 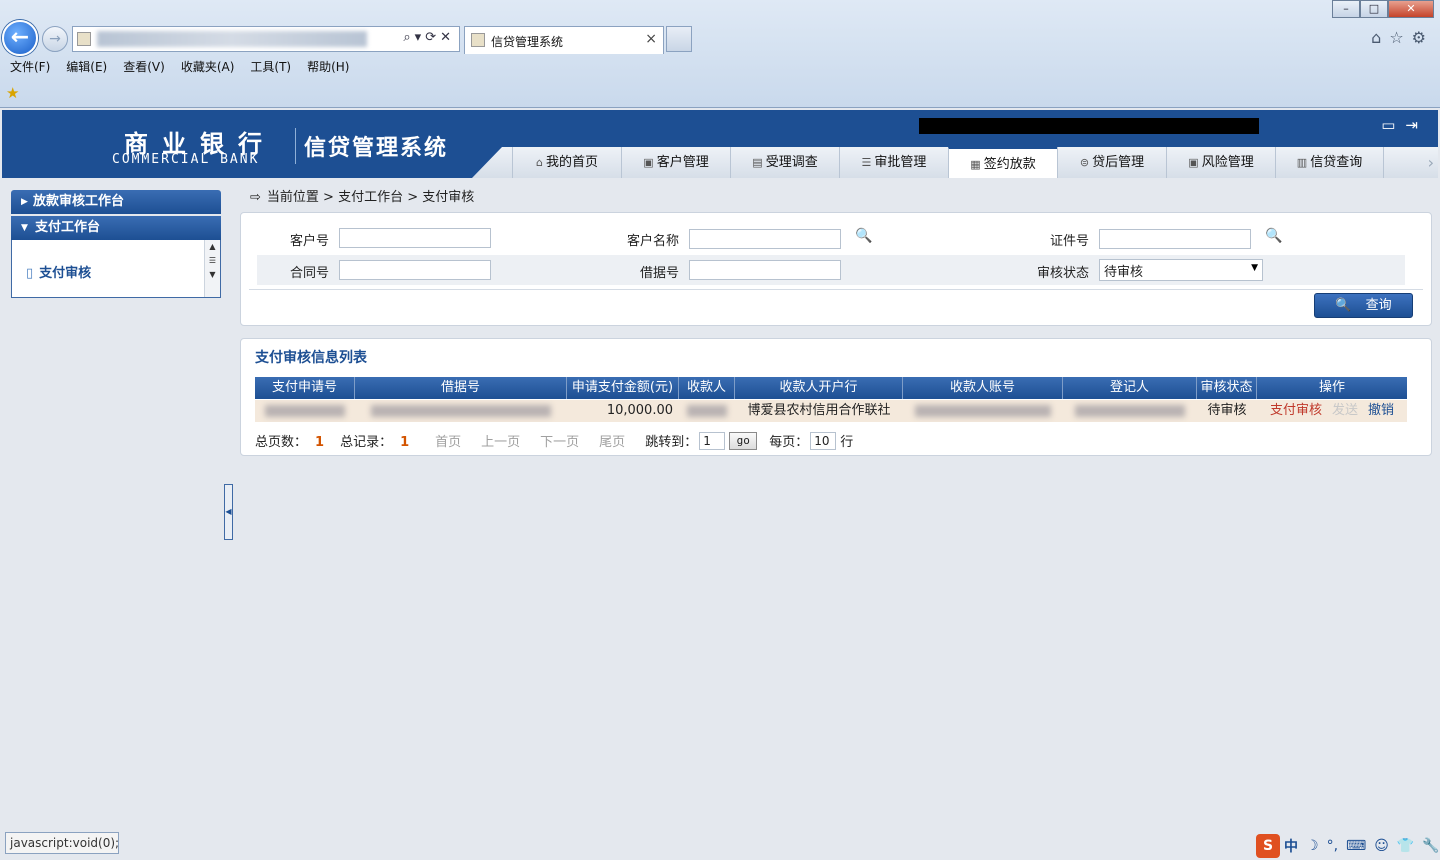 I want to click on customer-no-input, so click(x=415, y=238).